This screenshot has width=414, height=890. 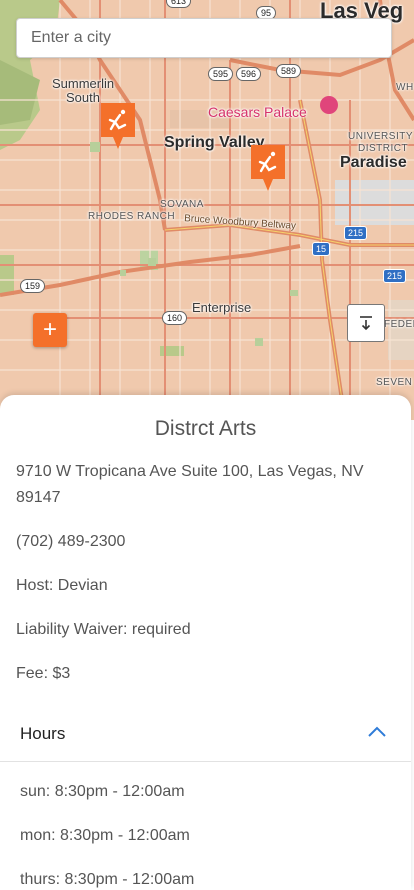 I want to click on add-spot-button: +, so click(x=50, y=330).